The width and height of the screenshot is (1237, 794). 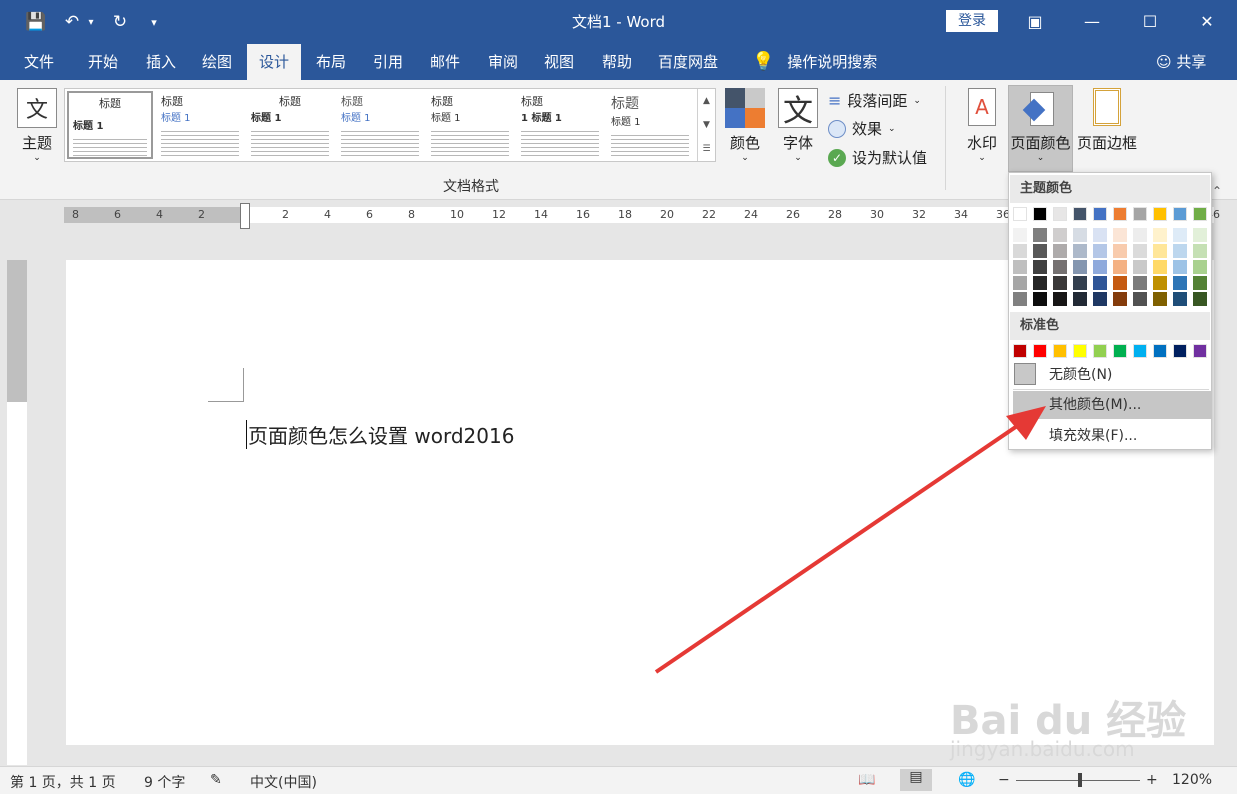 What do you see at coordinates (1092, 21) in the screenshot?
I see `minimize-icon: —` at bounding box center [1092, 21].